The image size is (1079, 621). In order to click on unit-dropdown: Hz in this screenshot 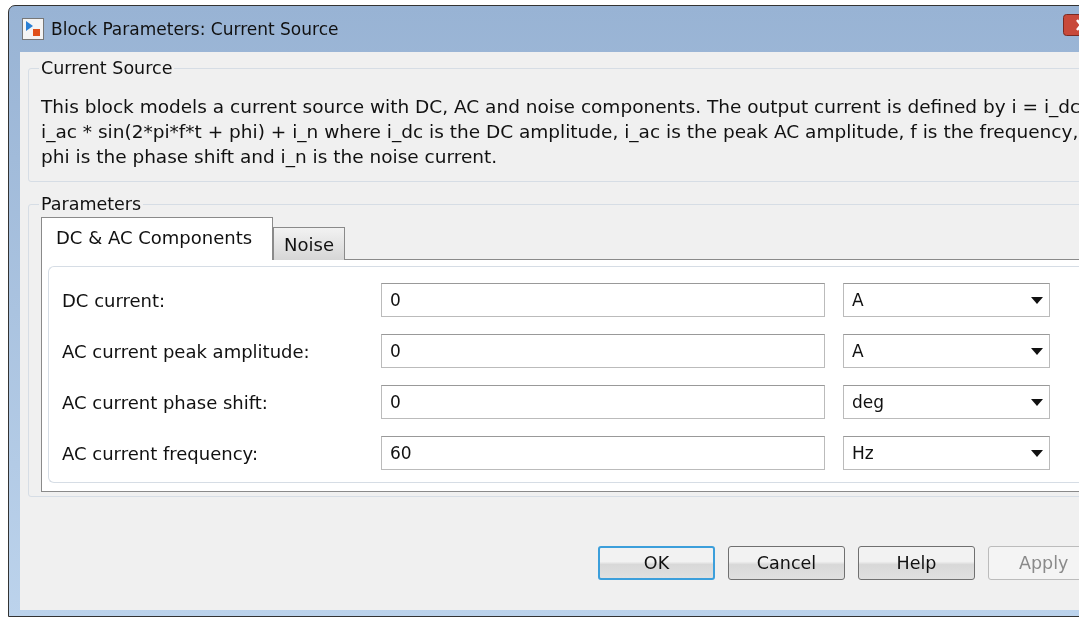, I will do `click(946, 453)`.